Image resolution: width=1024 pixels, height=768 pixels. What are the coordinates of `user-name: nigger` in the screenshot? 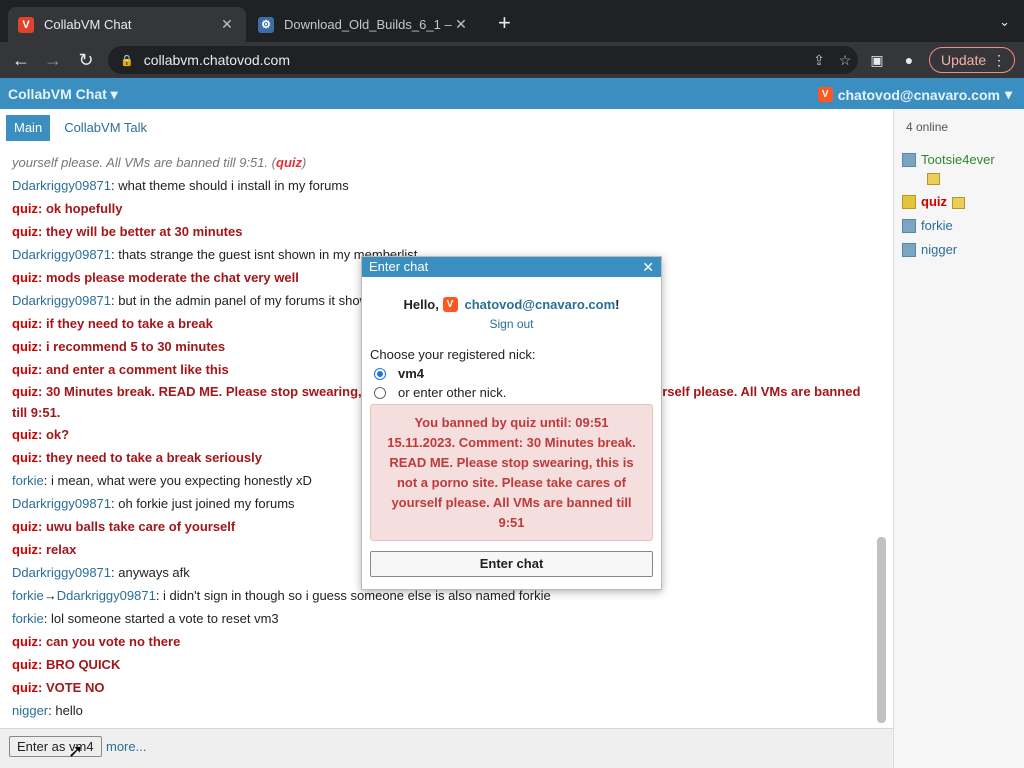 It's located at (939, 249).